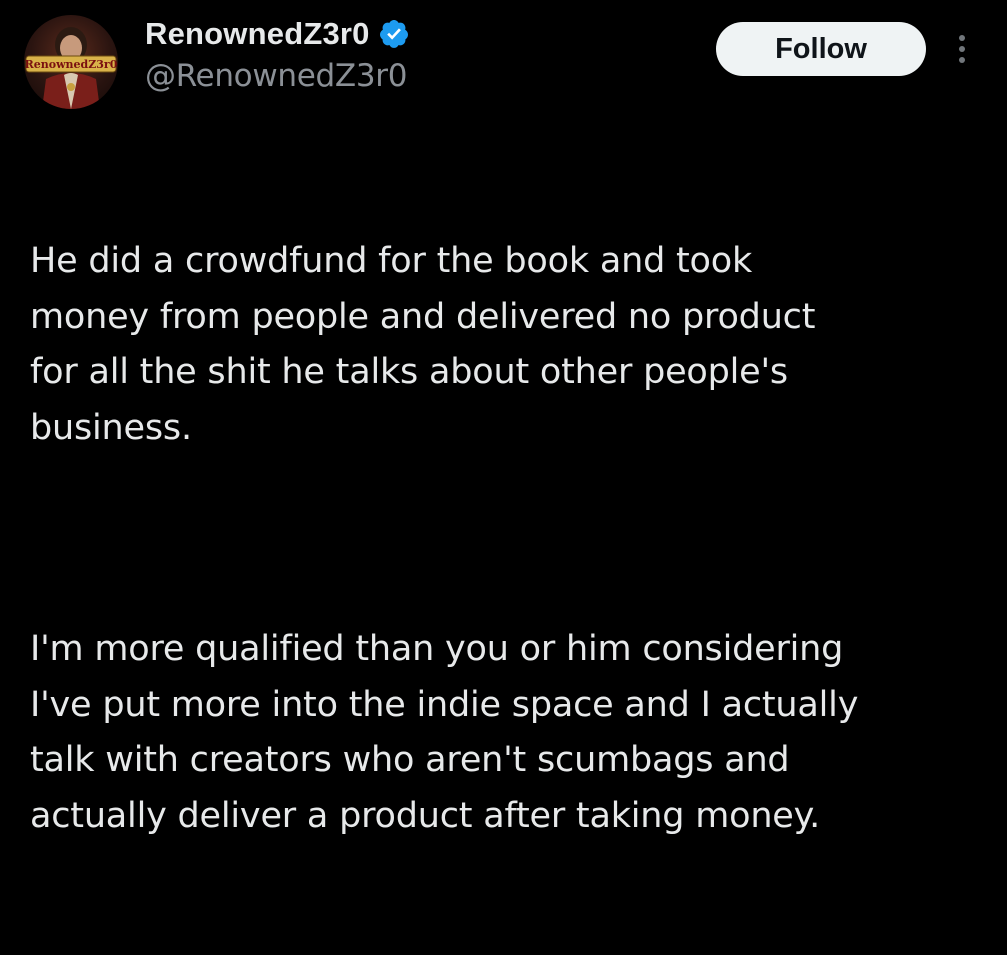 Image resolution: width=1007 pixels, height=955 pixels. I want to click on avatar-image: RenownedZ3r0, so click(71, 68).